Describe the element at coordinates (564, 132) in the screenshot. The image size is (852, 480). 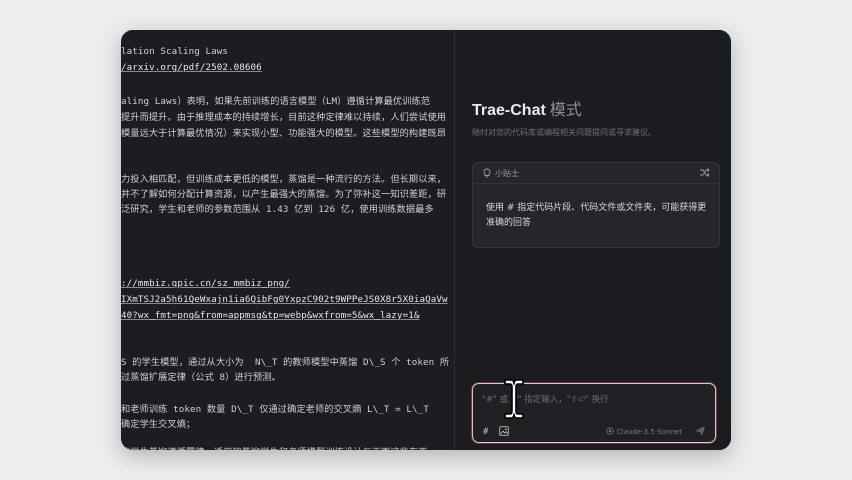
I see `chat-subtitle: 随时对您的代码库或编程相关问题提问或寻求建议。` at that location.